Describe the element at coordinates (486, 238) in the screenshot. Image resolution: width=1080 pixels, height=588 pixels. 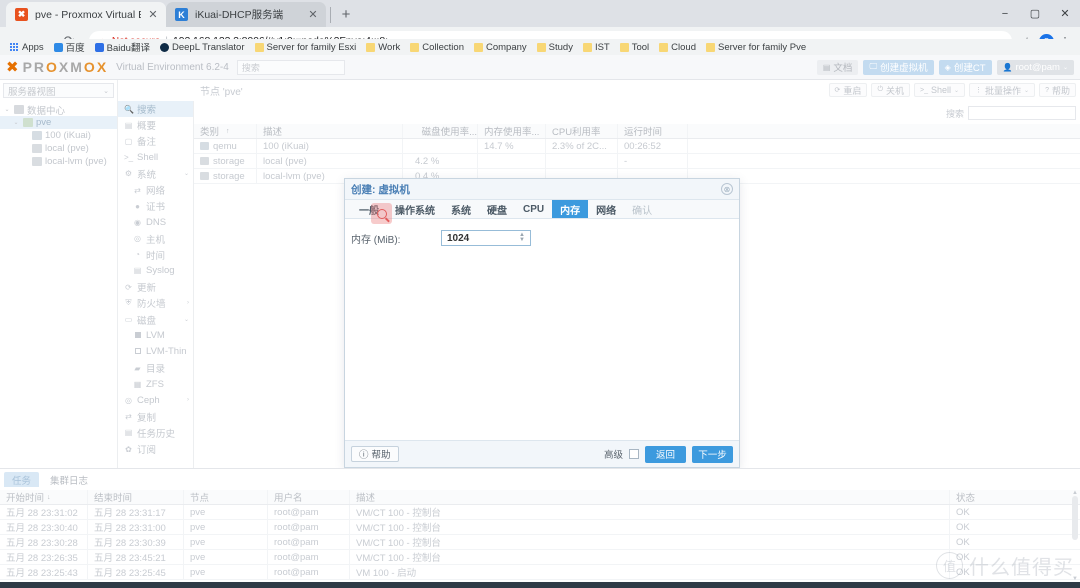
I see `memory-input: 1024 ▲ ▼` at that location.